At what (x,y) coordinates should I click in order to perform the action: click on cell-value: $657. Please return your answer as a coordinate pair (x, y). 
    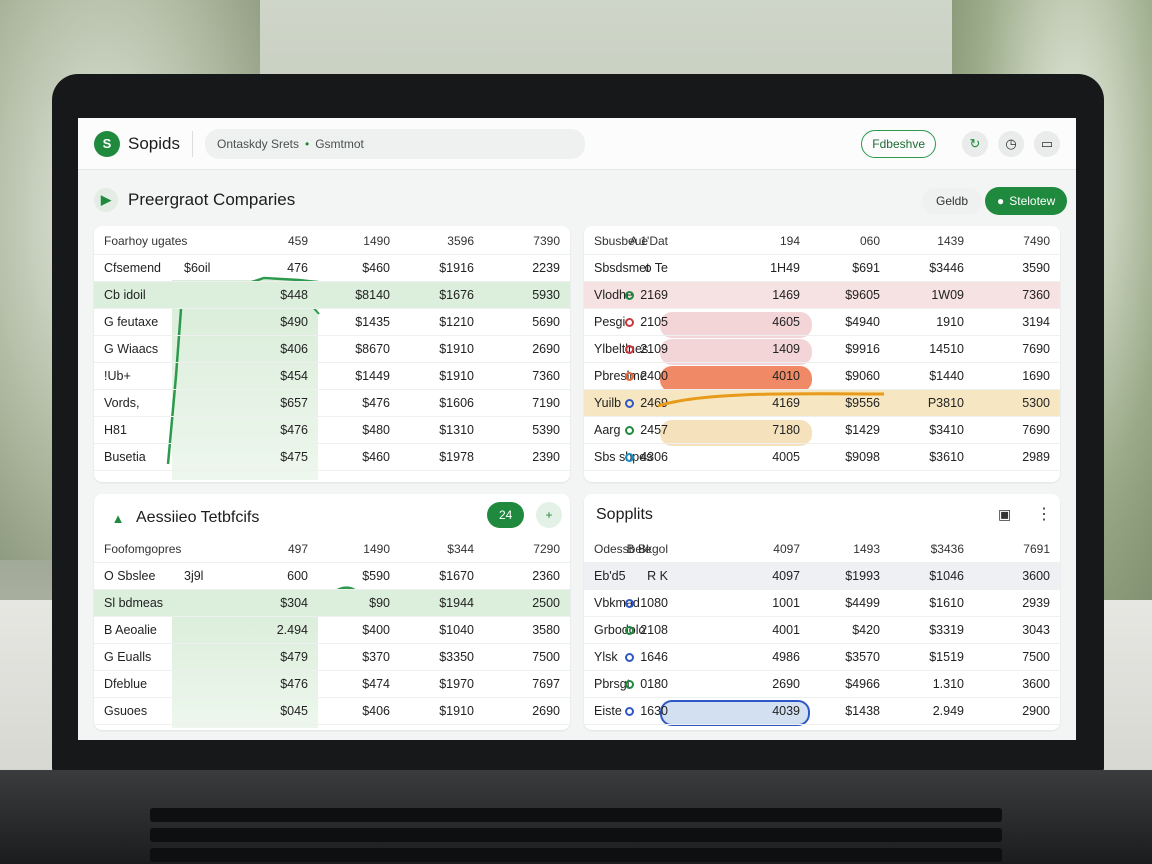
    Looking at the image, I should click on (294, 403).